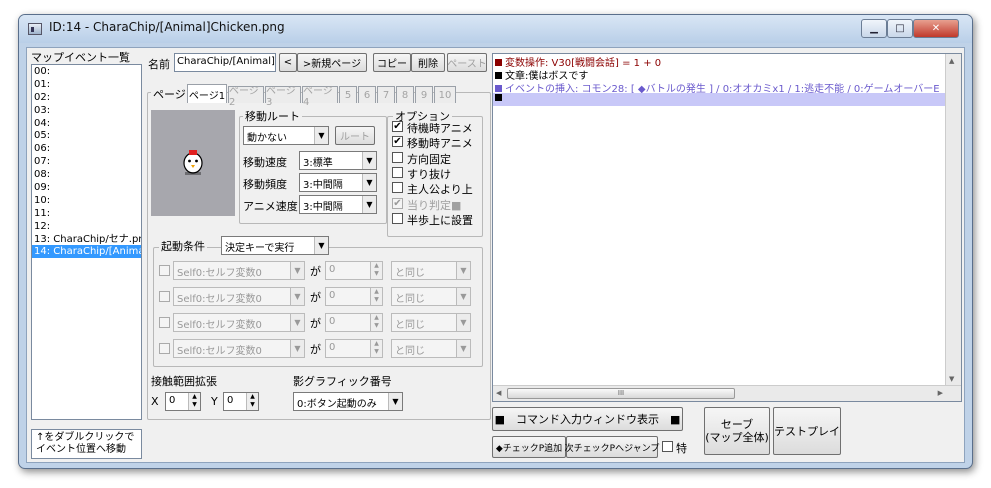 Image resolution: width=991 pixels, height=488 pixels. What do you see at coordinates (424, 94) in the screenshot?
I see `tab-page-9: 9` at bounding box center [424, 94].